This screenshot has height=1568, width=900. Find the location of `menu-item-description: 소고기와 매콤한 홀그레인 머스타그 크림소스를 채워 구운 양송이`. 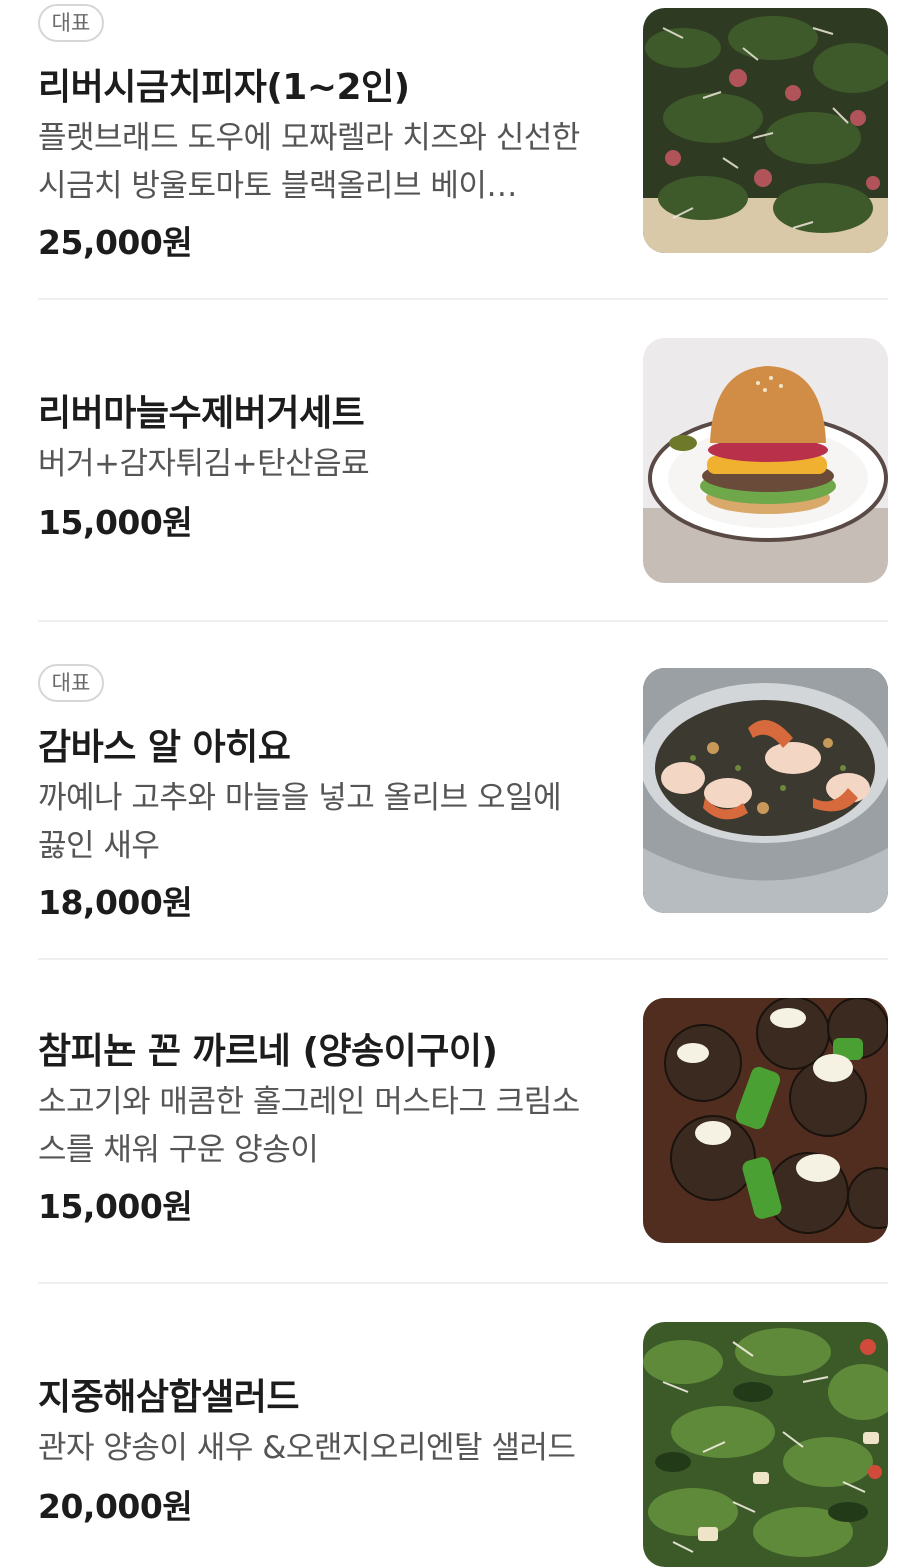

menu-item-description: 소고기와 매콤한 홀그레인 머스타그 크림소스를 채워 구운 양송이 is located at coordinates (309, 1126).